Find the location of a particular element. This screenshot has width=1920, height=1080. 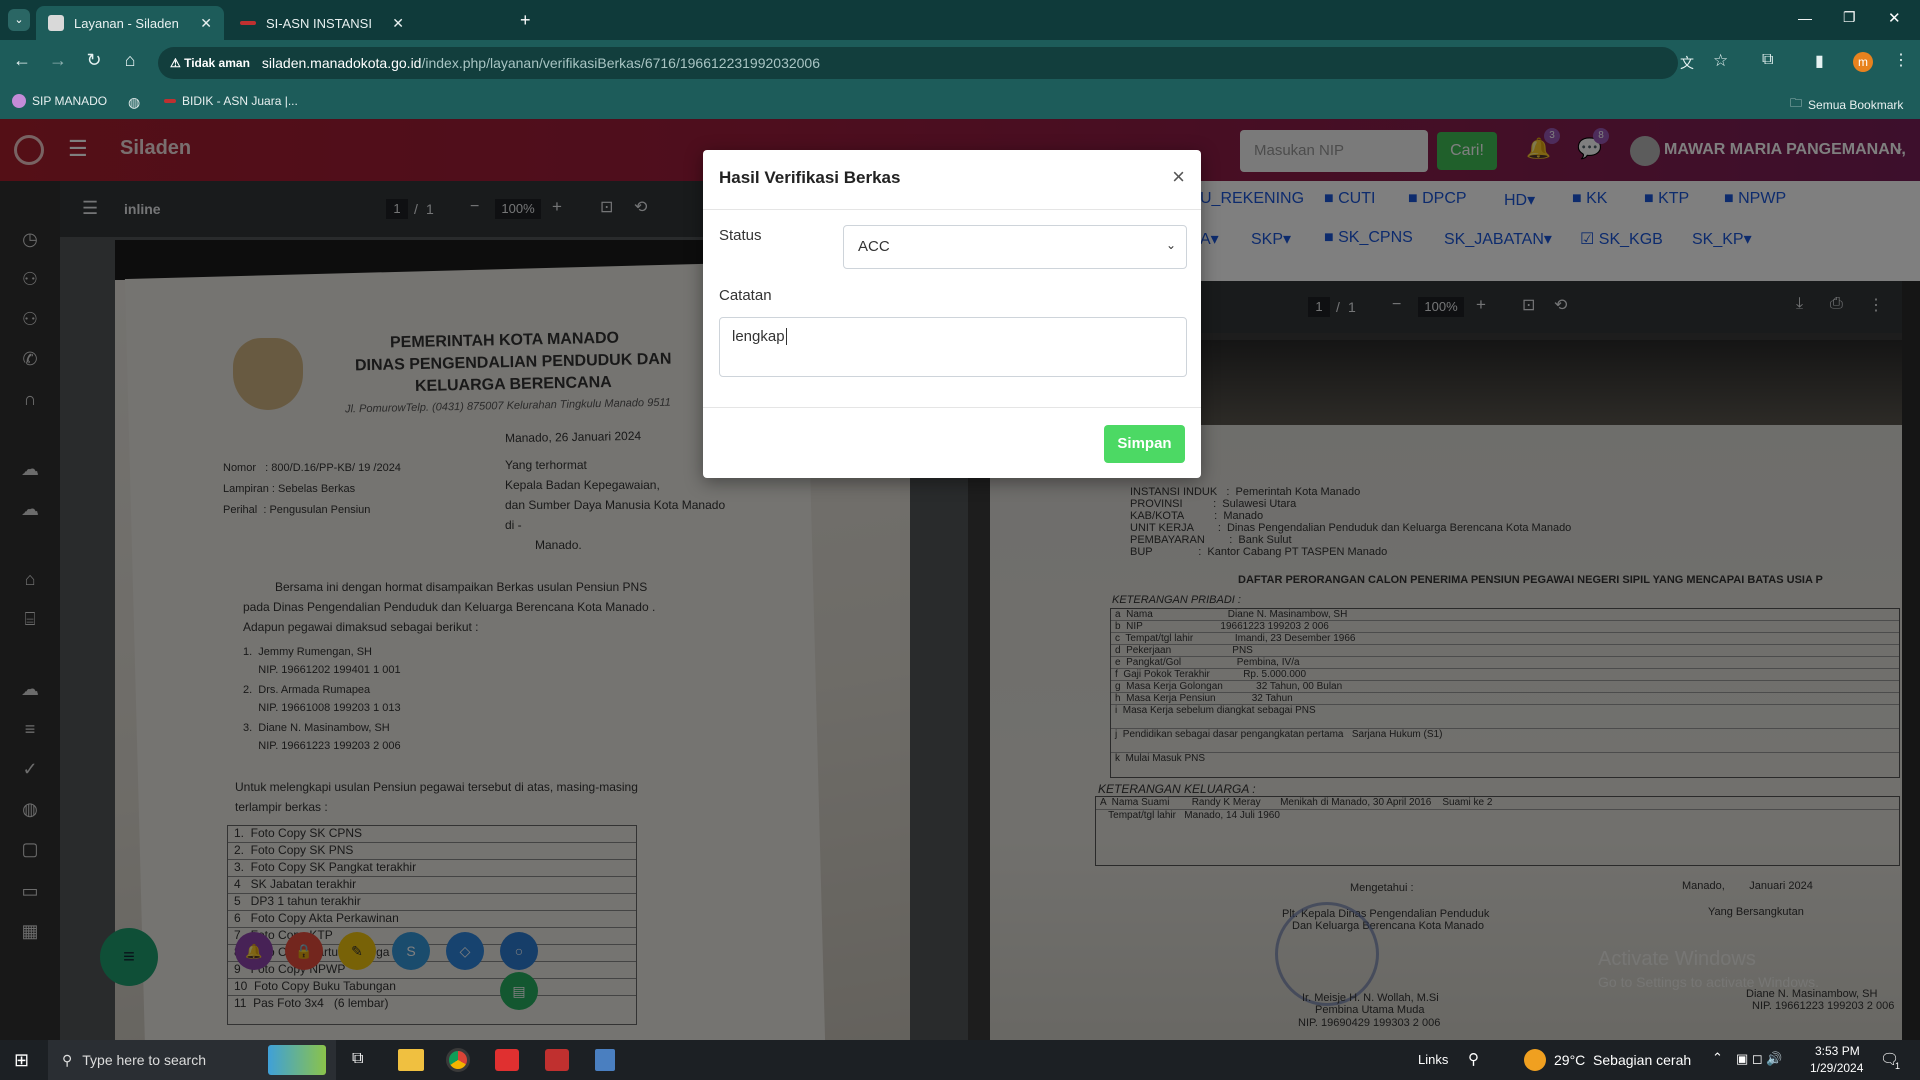

save-button: Simpan is located at coordinates (1144, 444).